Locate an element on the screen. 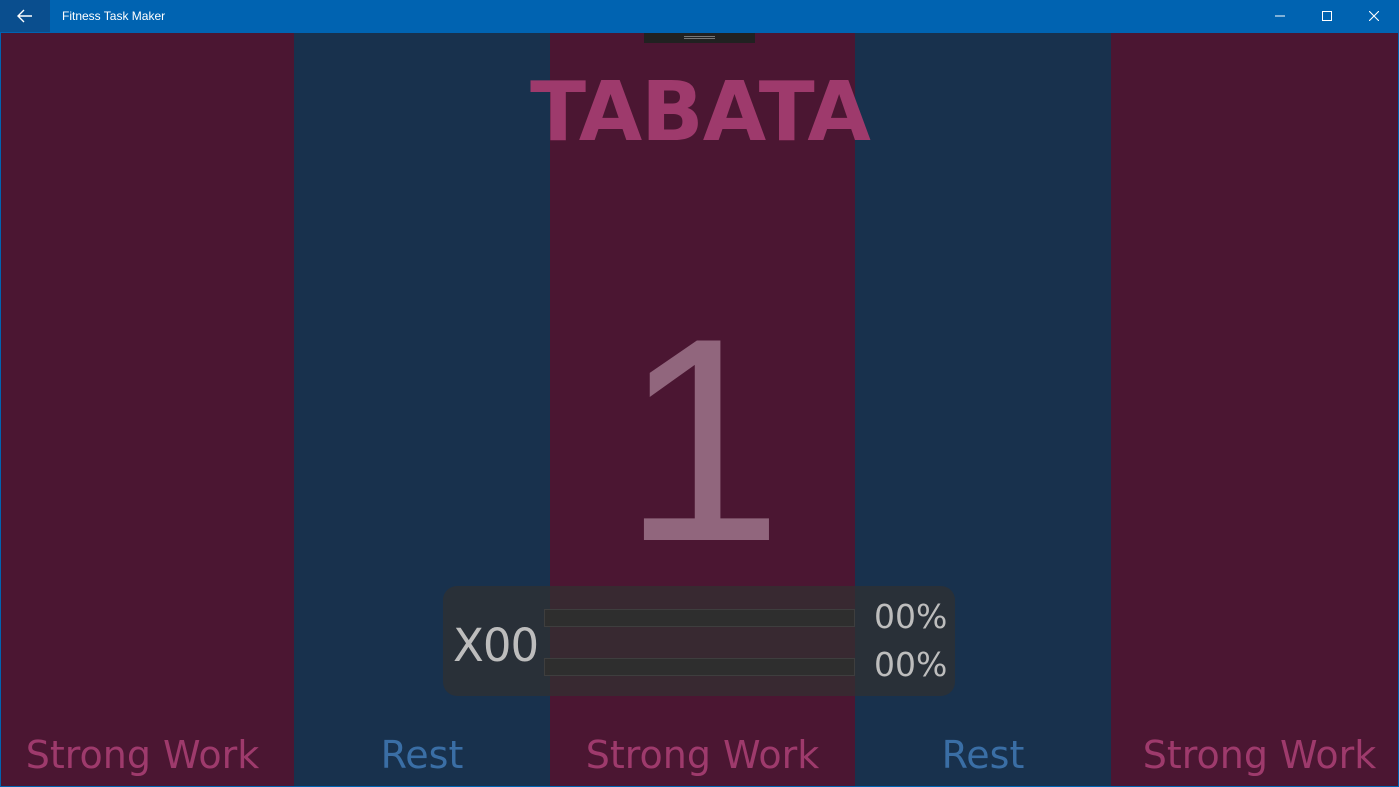  round-count: X00 is located at coordinates (496, 645).